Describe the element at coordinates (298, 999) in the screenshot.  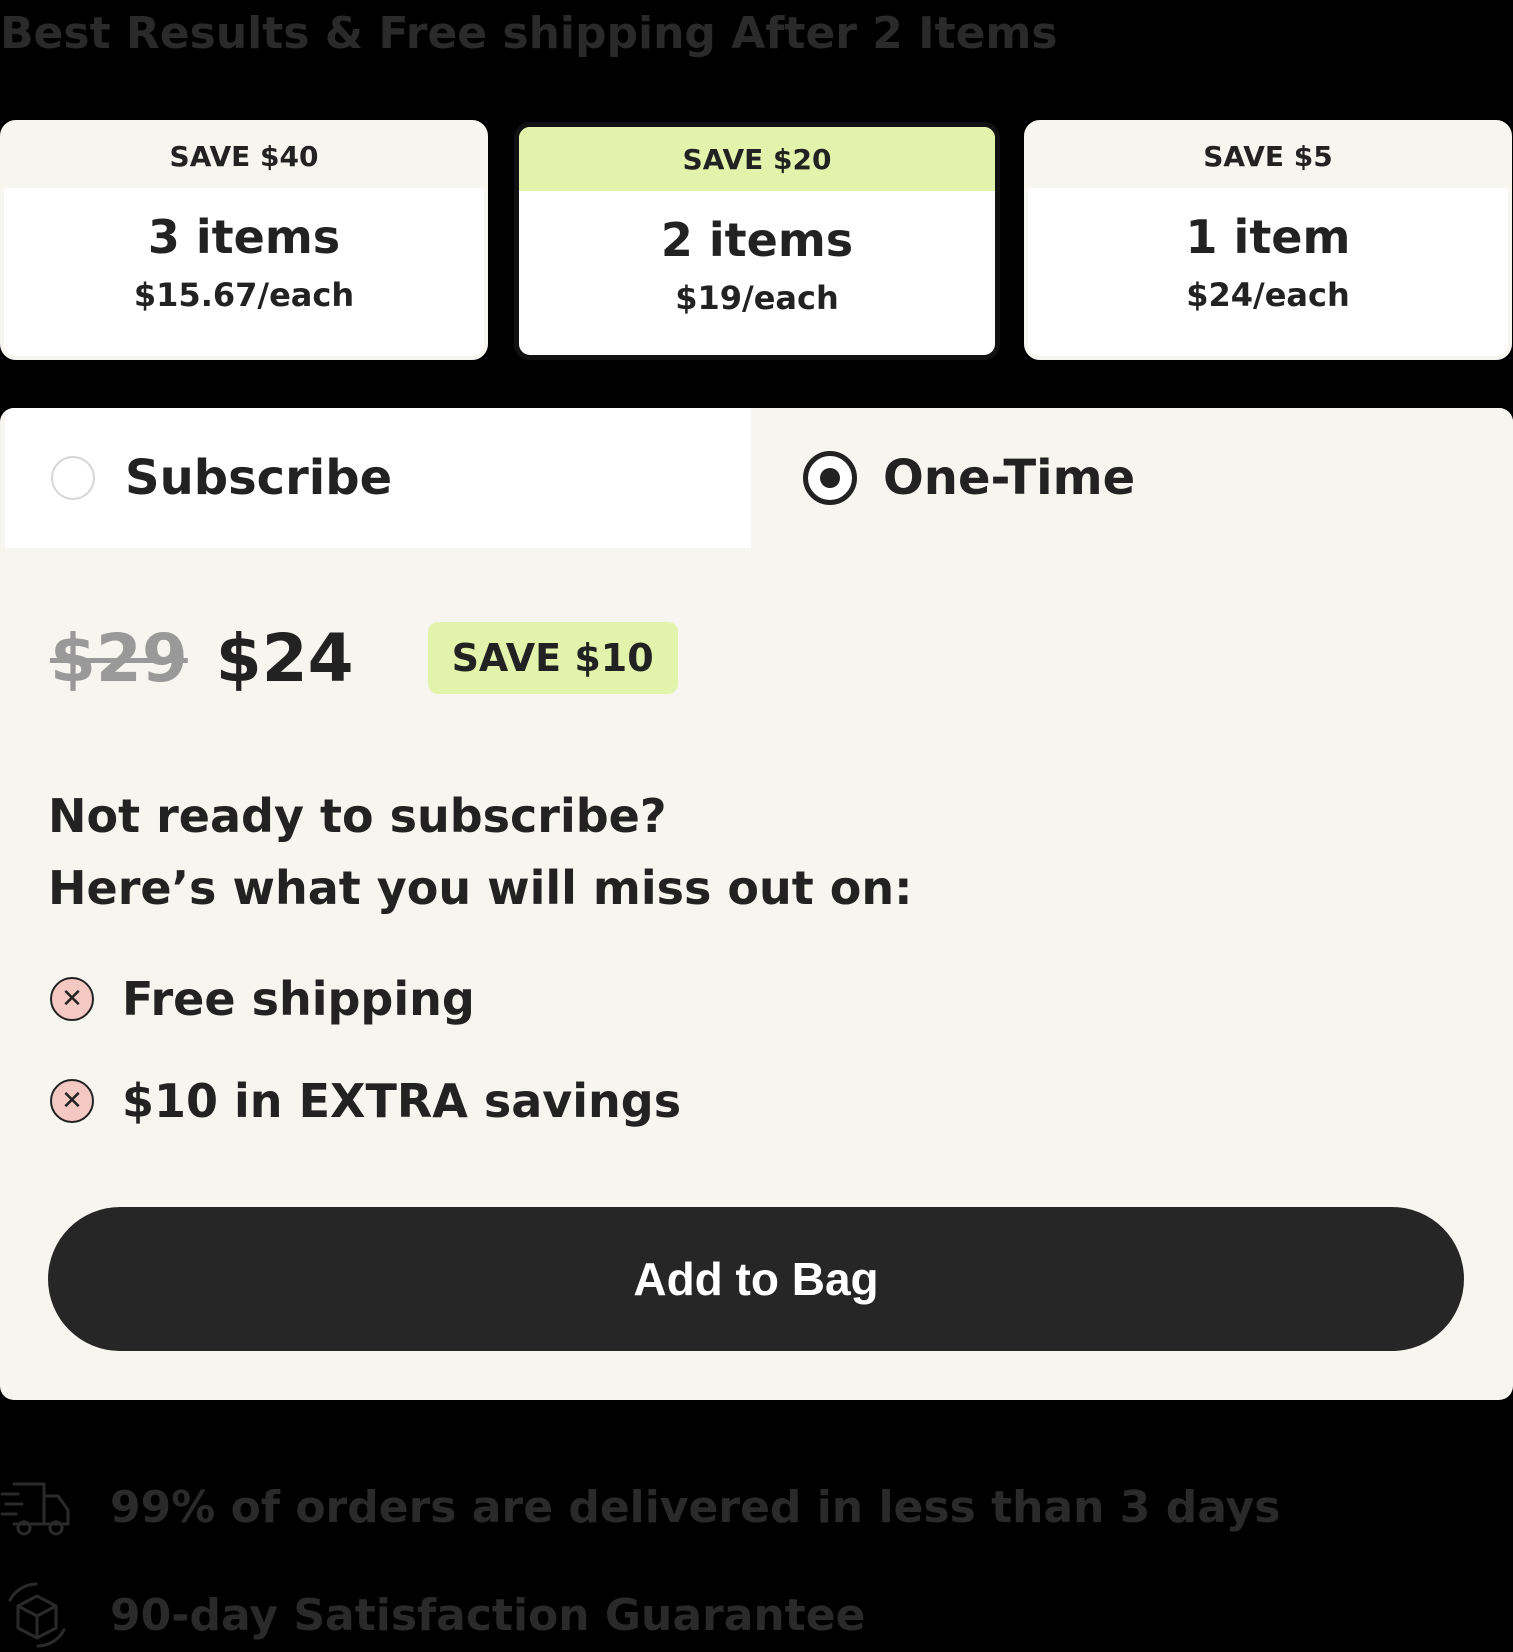
I see `miss-out-item-text: Free shipping` at that location.